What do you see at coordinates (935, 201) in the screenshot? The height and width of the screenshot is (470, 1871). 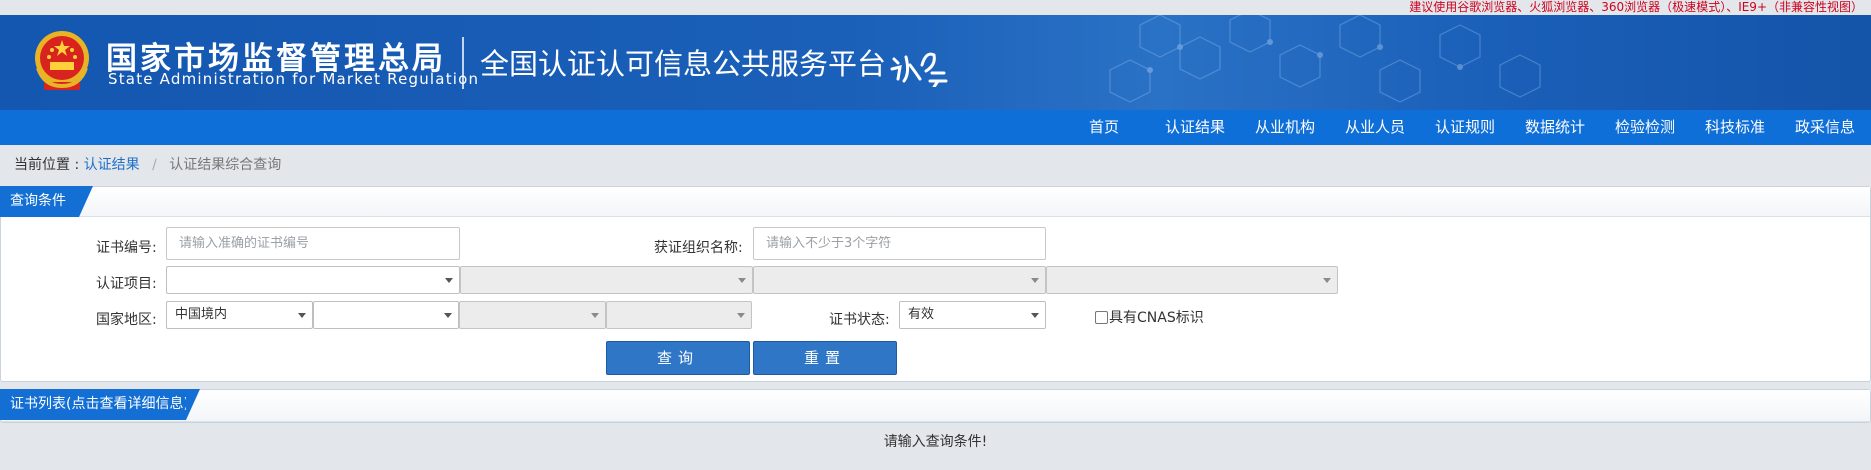 I see `query-panel-header: 查询条件` at bounding box center [935, 201].